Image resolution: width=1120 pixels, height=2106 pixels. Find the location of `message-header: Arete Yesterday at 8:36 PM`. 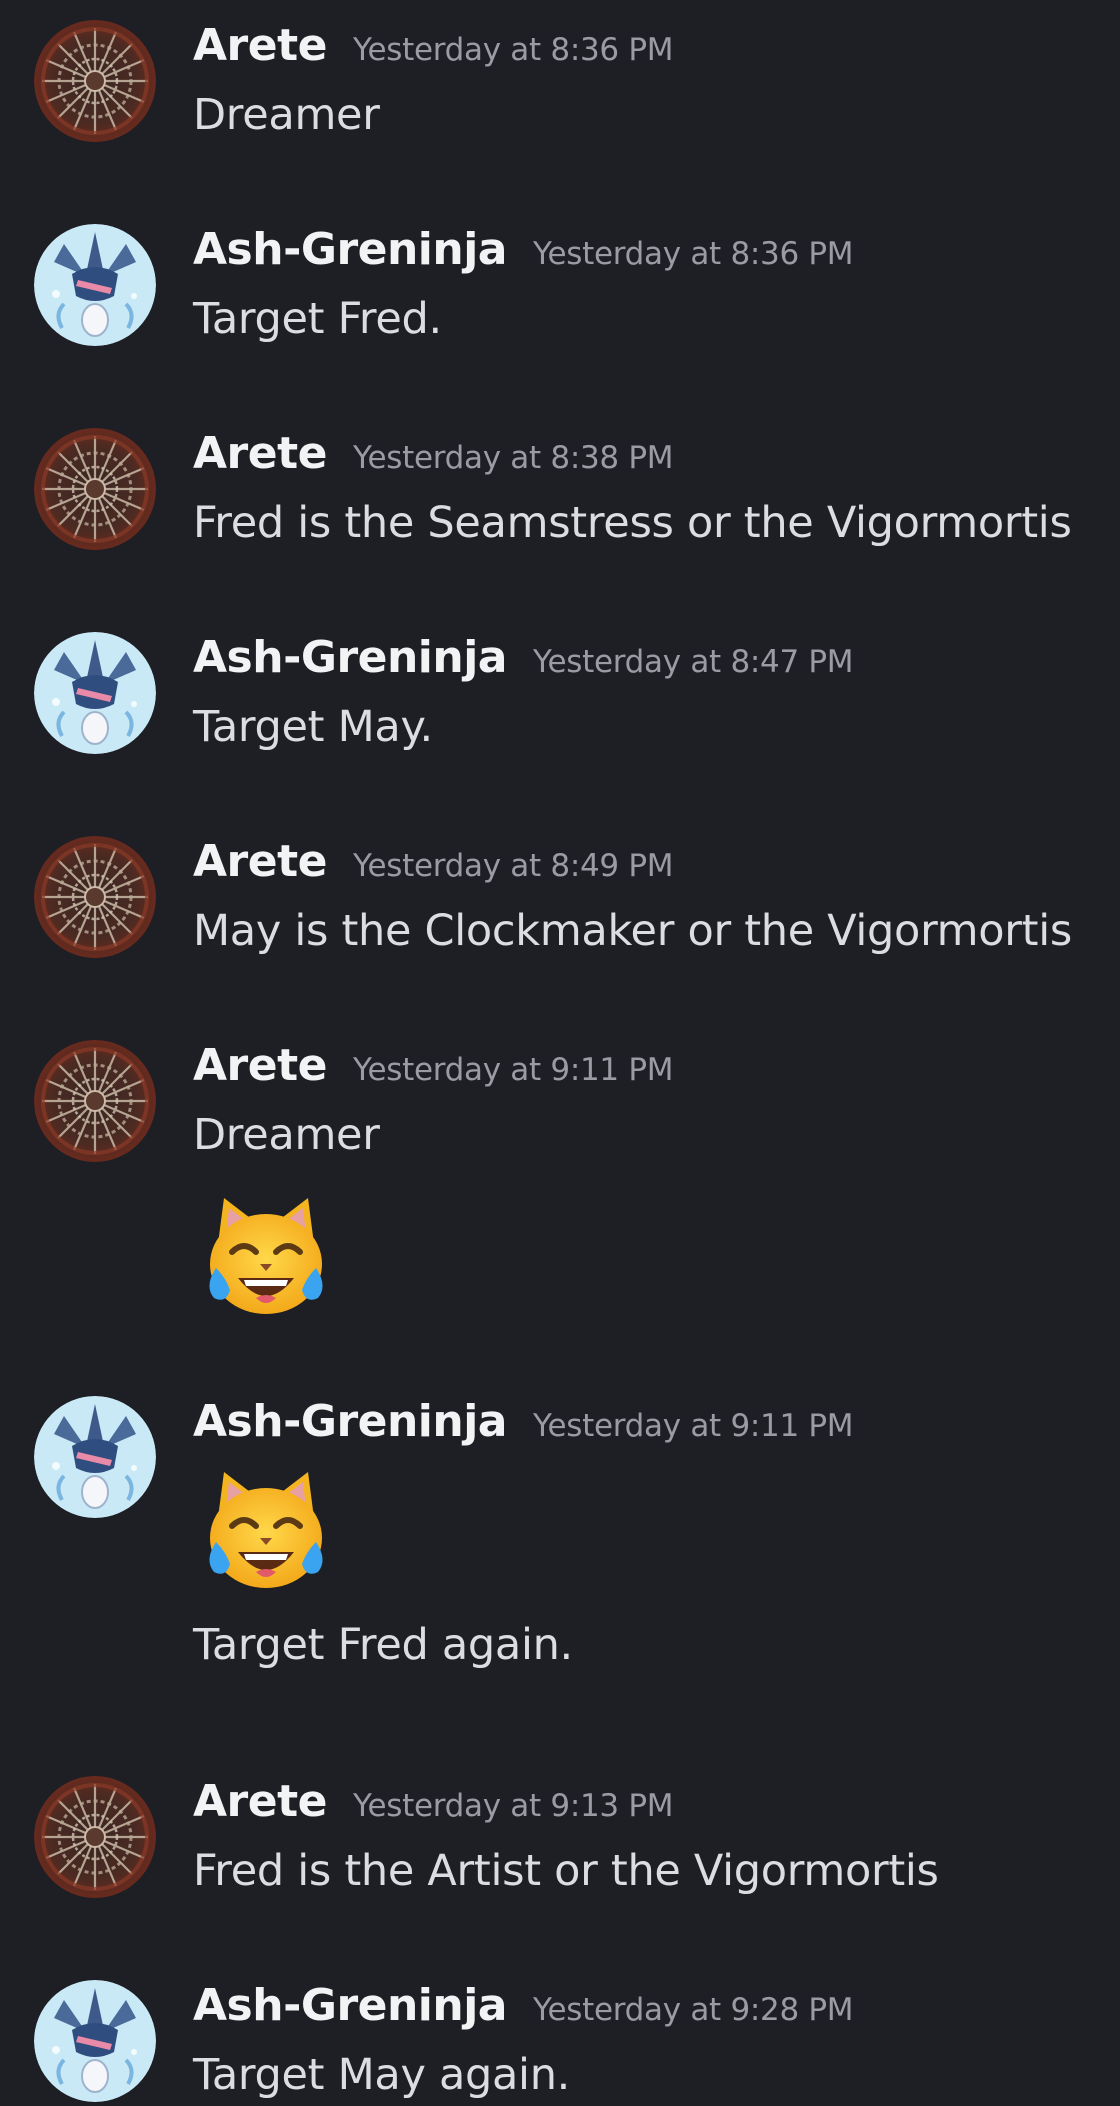

message-header: Arete Yesterday at 8:36 PM is located at coordinates (433, 50).